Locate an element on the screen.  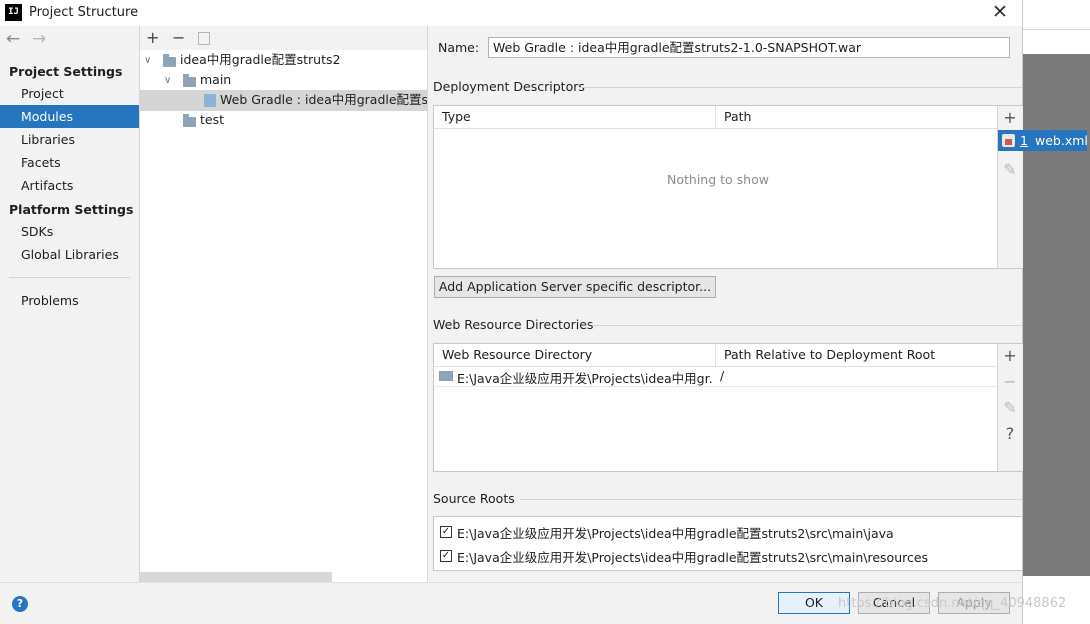
nav-item-artifacts: Artifacts is located at coordinates (69, 185).